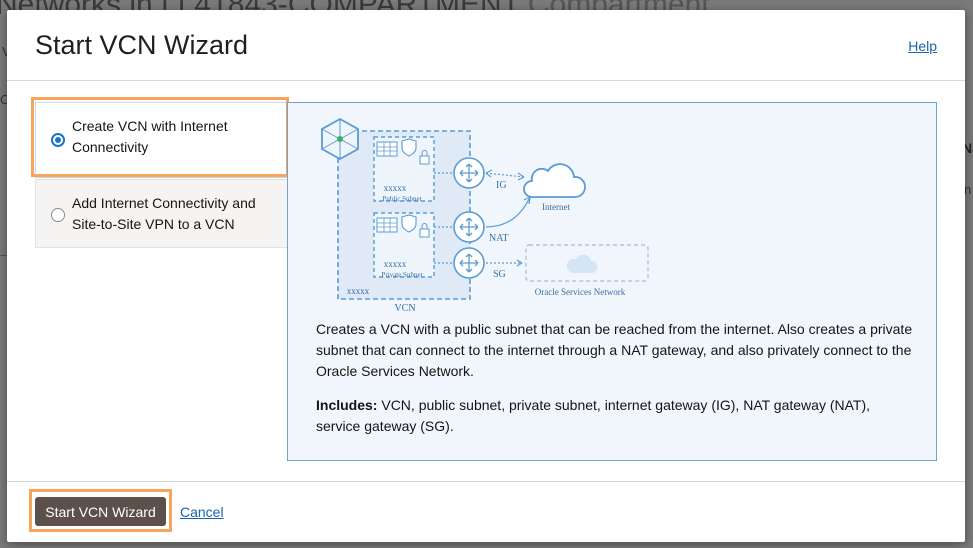  I want to click on background-fragment: n, so click(968, 189).